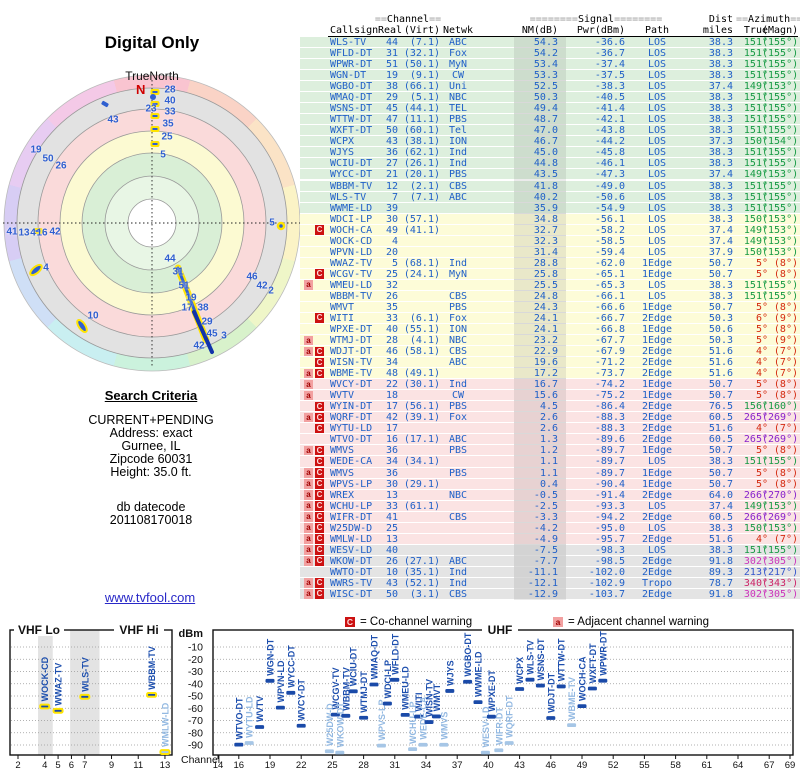 The width and height of the screenshot is (800, 768). I want to click on dbm-tick-label: -30, so click(195, 672).